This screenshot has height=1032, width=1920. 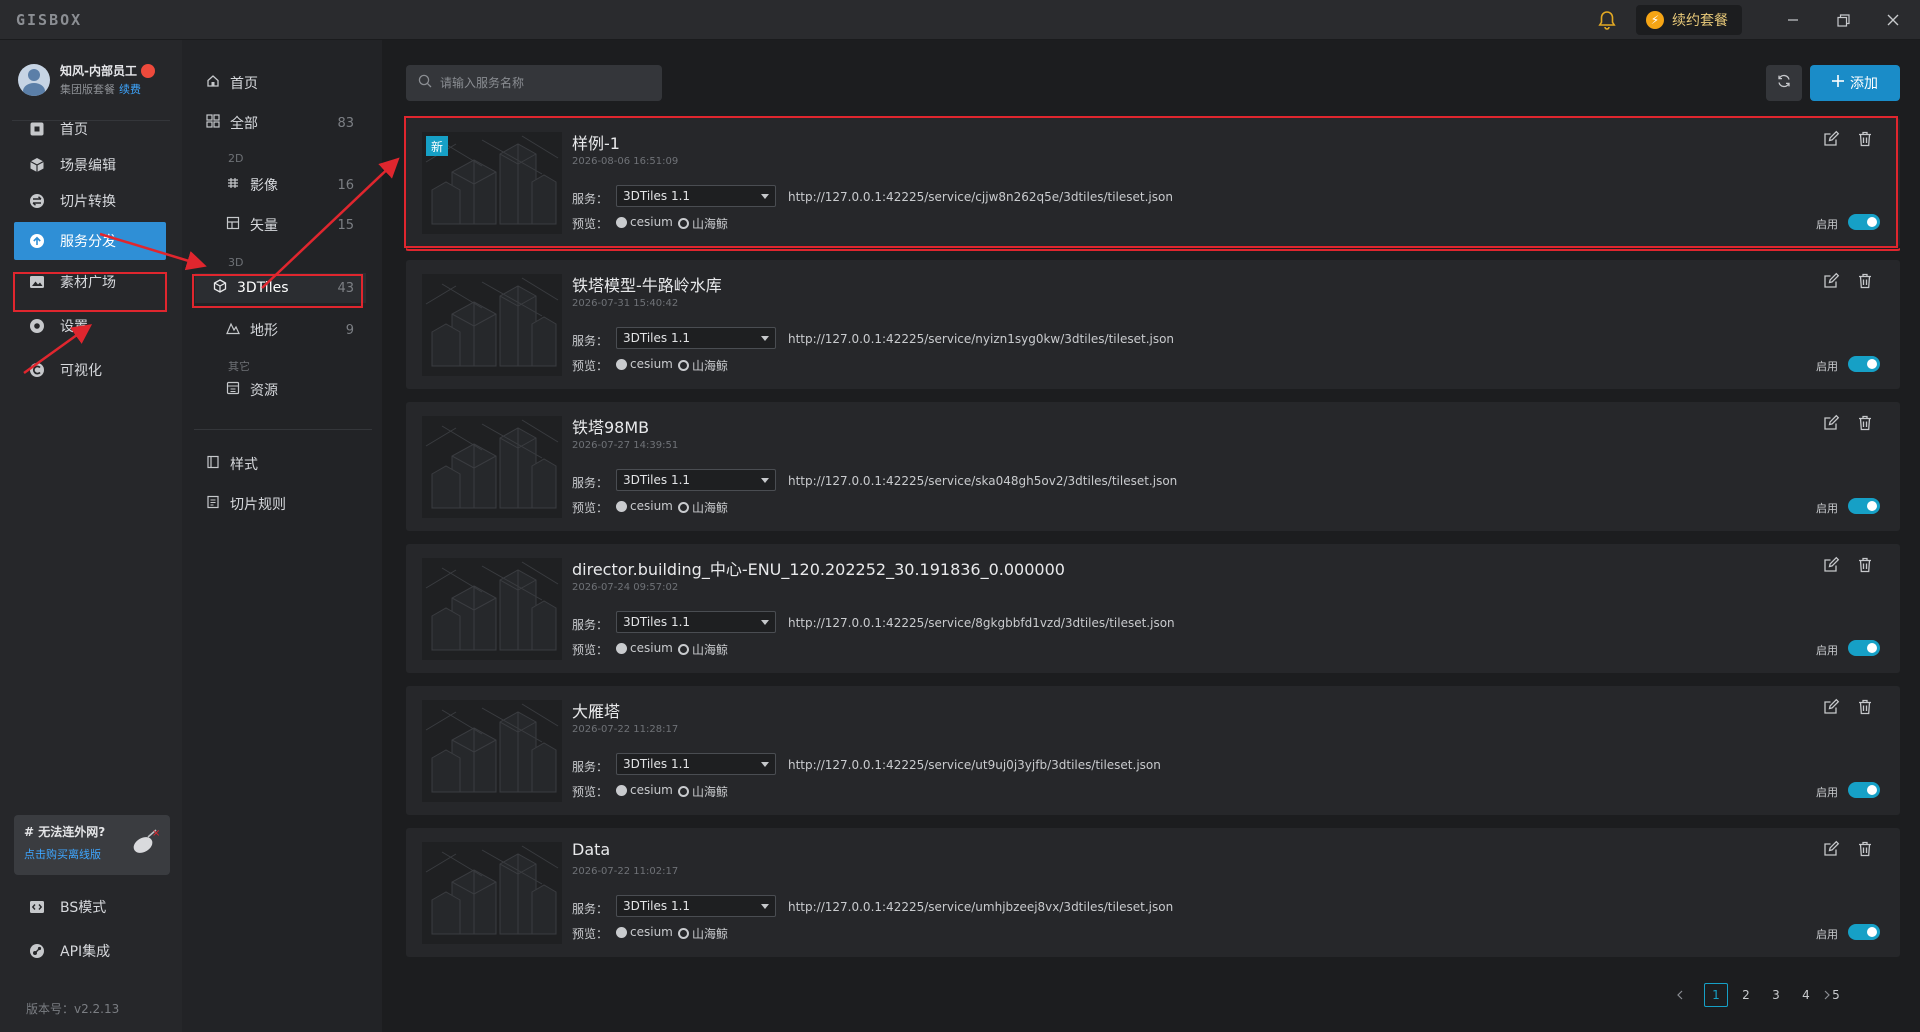 I want to click on nav-scene-edit: 场景编辑, so click(x=91, y=165).